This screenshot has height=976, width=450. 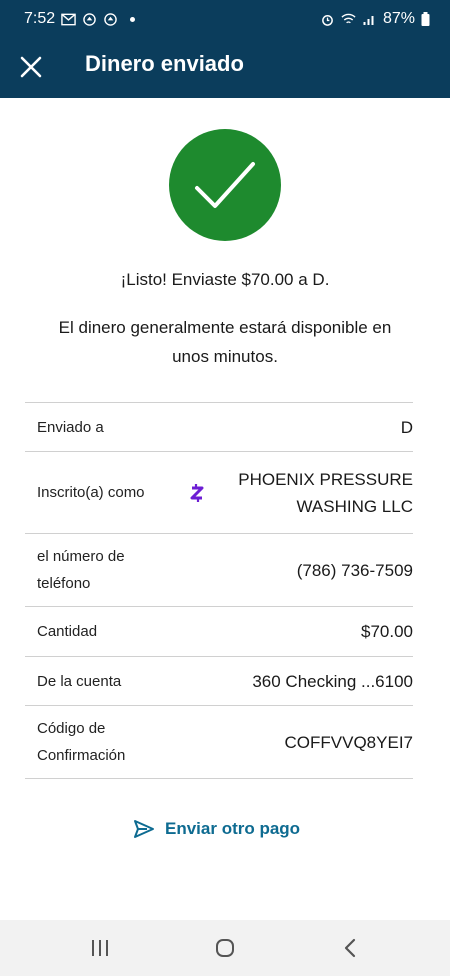 I want to click on detail-value: D, so click(x=406, y=427).